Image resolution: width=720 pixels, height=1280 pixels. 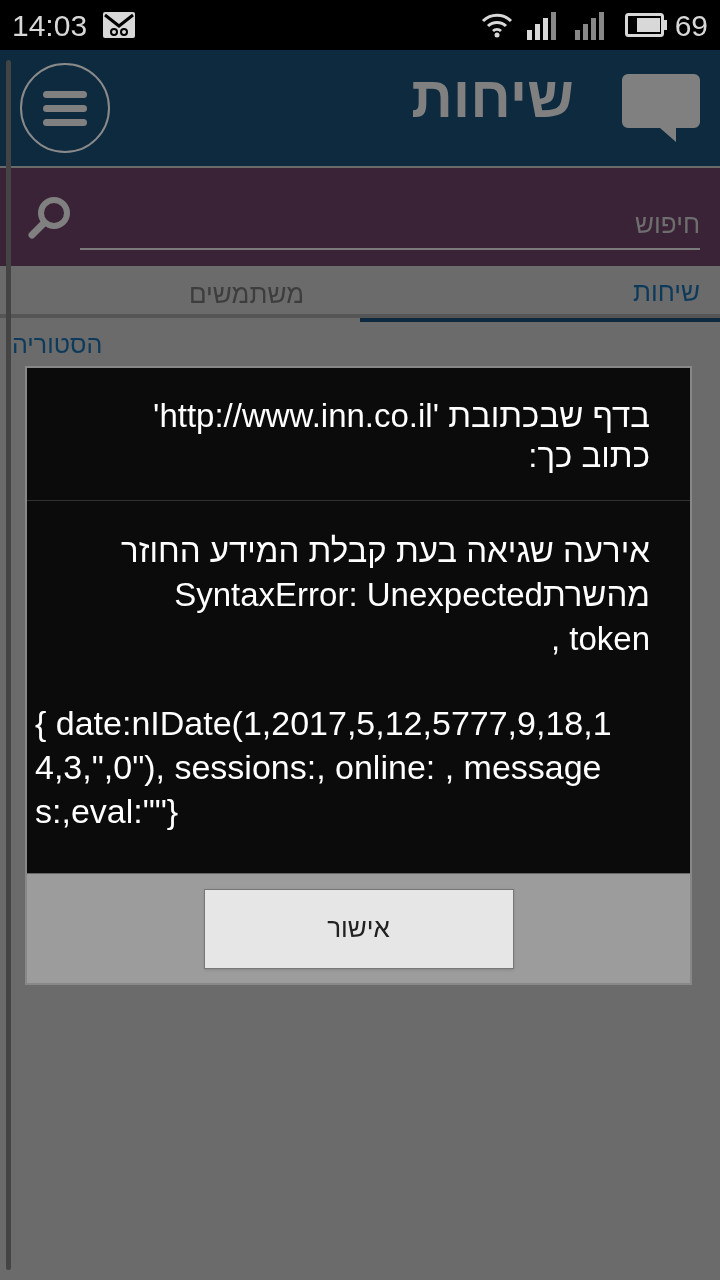 I want to click on voicemail-icon, so click(x=119, y=25).